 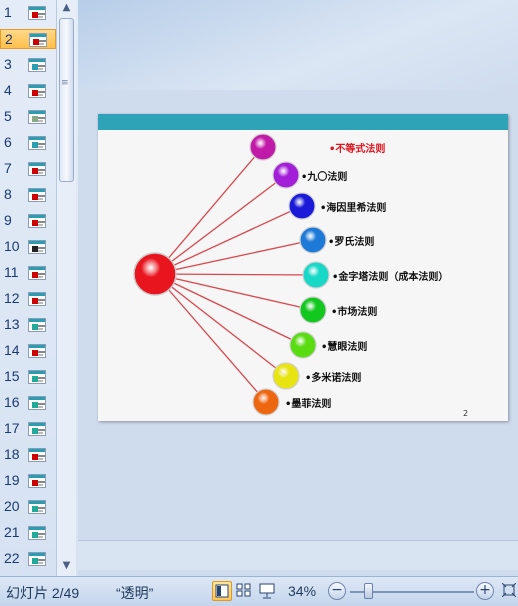 I want to click on normal-view-icon, so click(x=222, y=591).